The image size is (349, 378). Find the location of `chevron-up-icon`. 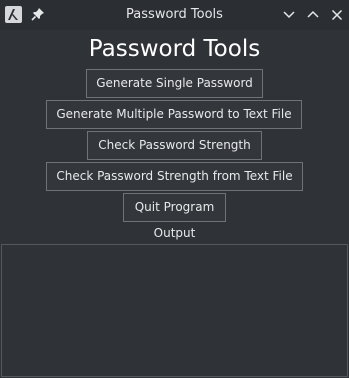

chevron-up-icon is located at coordinates (313, 14).